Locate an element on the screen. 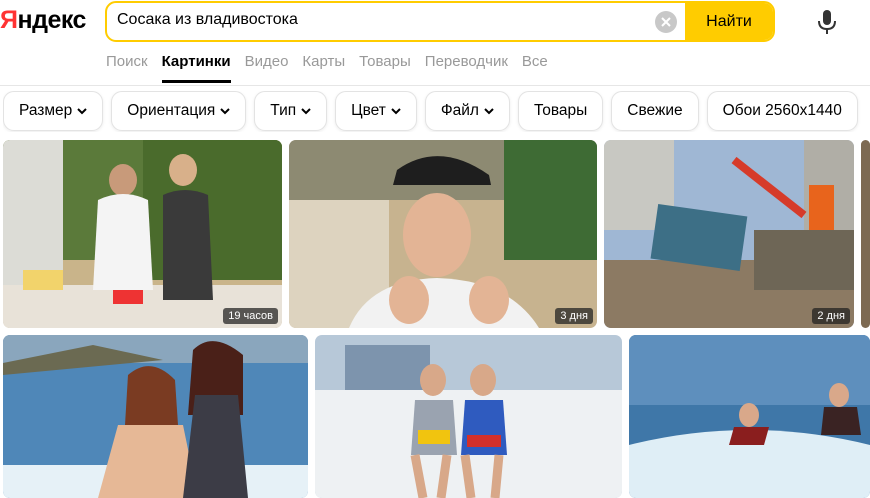  image-age-badge: 19 часов is located at coordinates (250, 316).